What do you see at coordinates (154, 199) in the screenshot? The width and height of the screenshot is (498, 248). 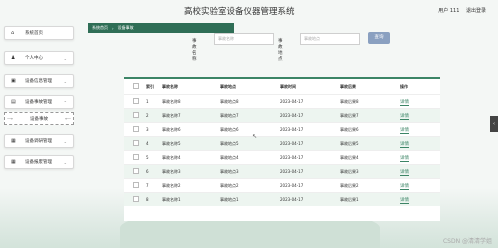 I see `row-index: 8` at bounding box center [154, 199].